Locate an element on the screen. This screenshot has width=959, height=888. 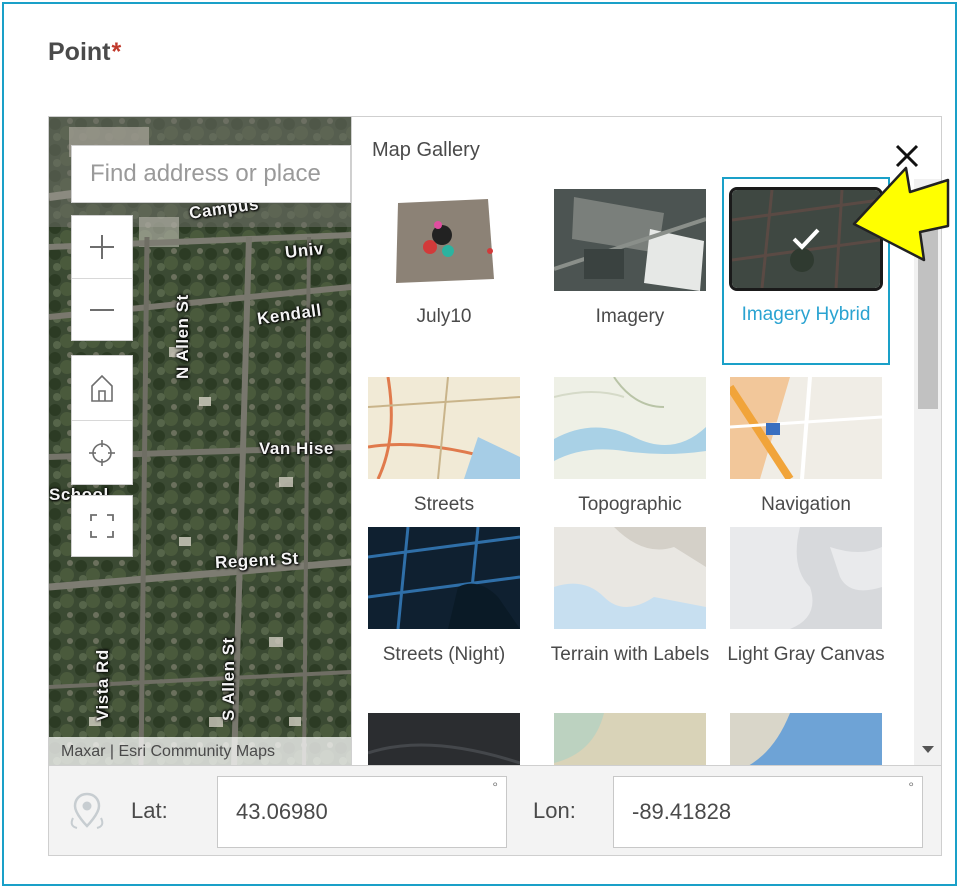
street-label: Univ is located at coordinates (304, 250).